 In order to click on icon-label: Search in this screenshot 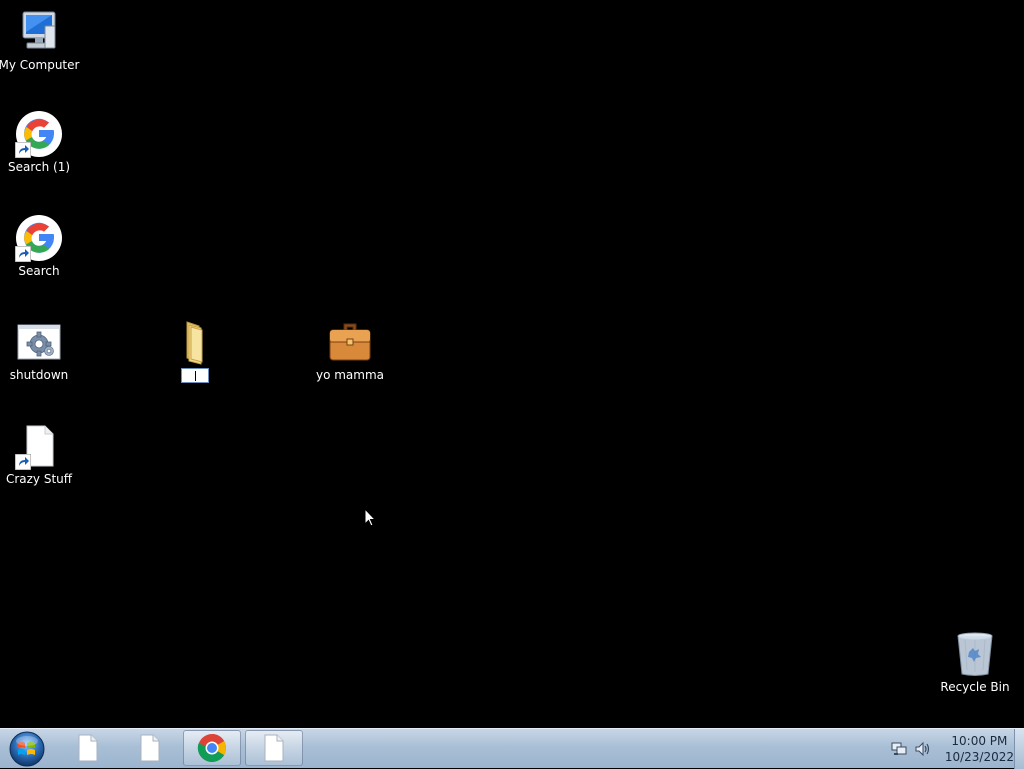, I will do `click(39, 271)`.